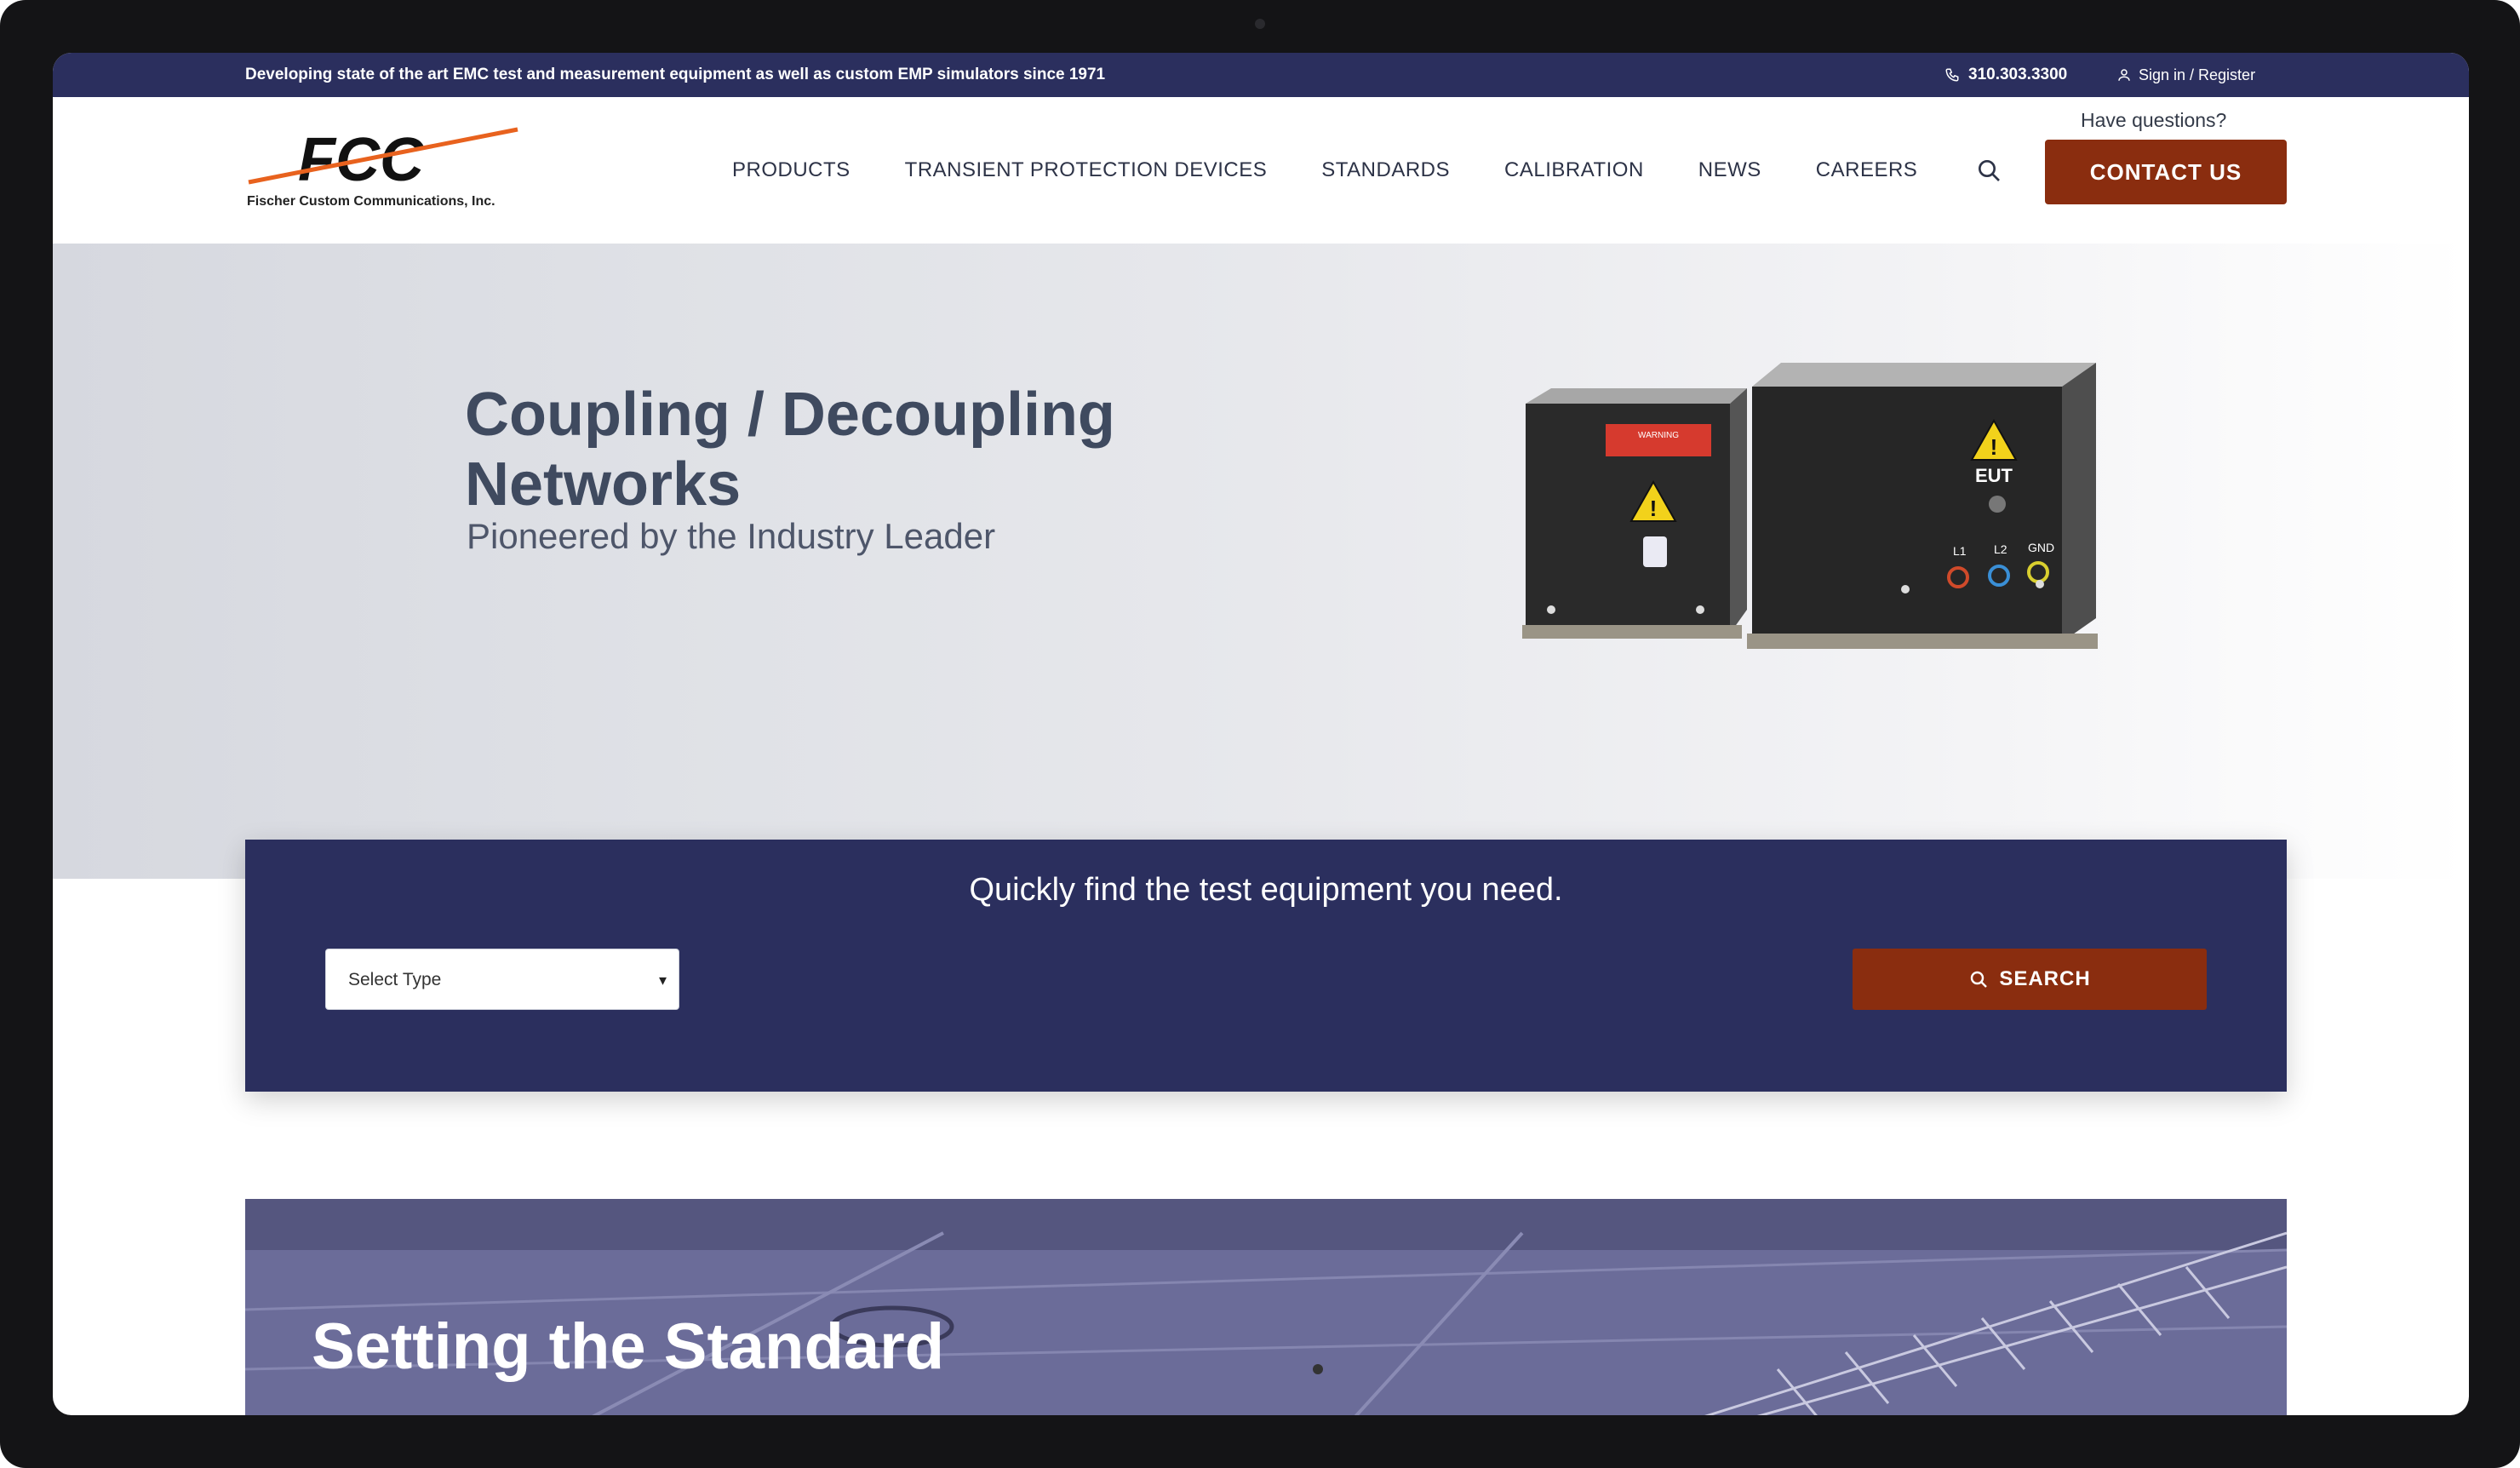 This screenshot has height=1468, width=2520. Describe the element at coordinates (791, 170) in the screenshot. I see `nav-products: PRODUCTS` at that location.